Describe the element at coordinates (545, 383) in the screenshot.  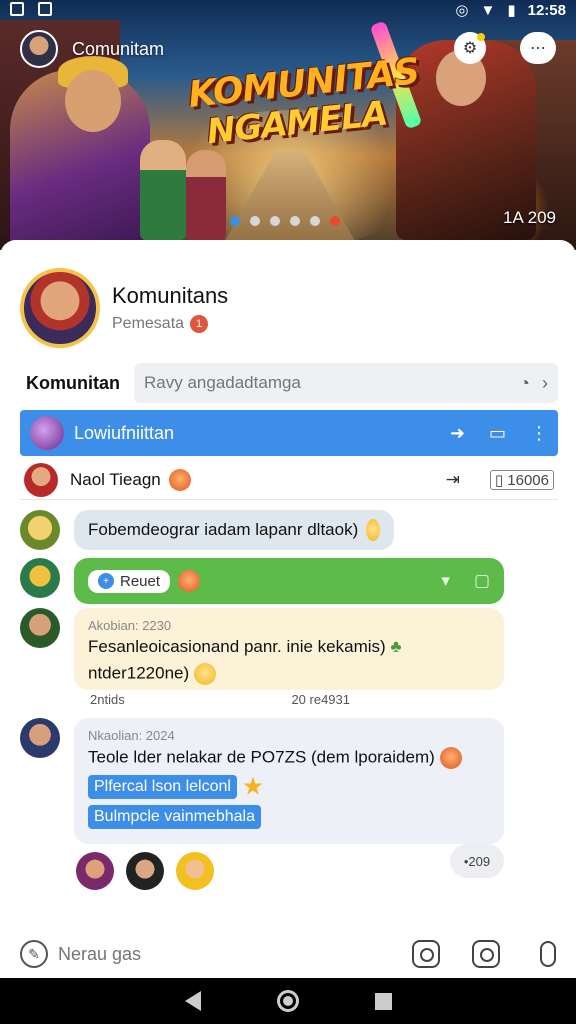
I see `chevron-right-icon: ›` at that location.